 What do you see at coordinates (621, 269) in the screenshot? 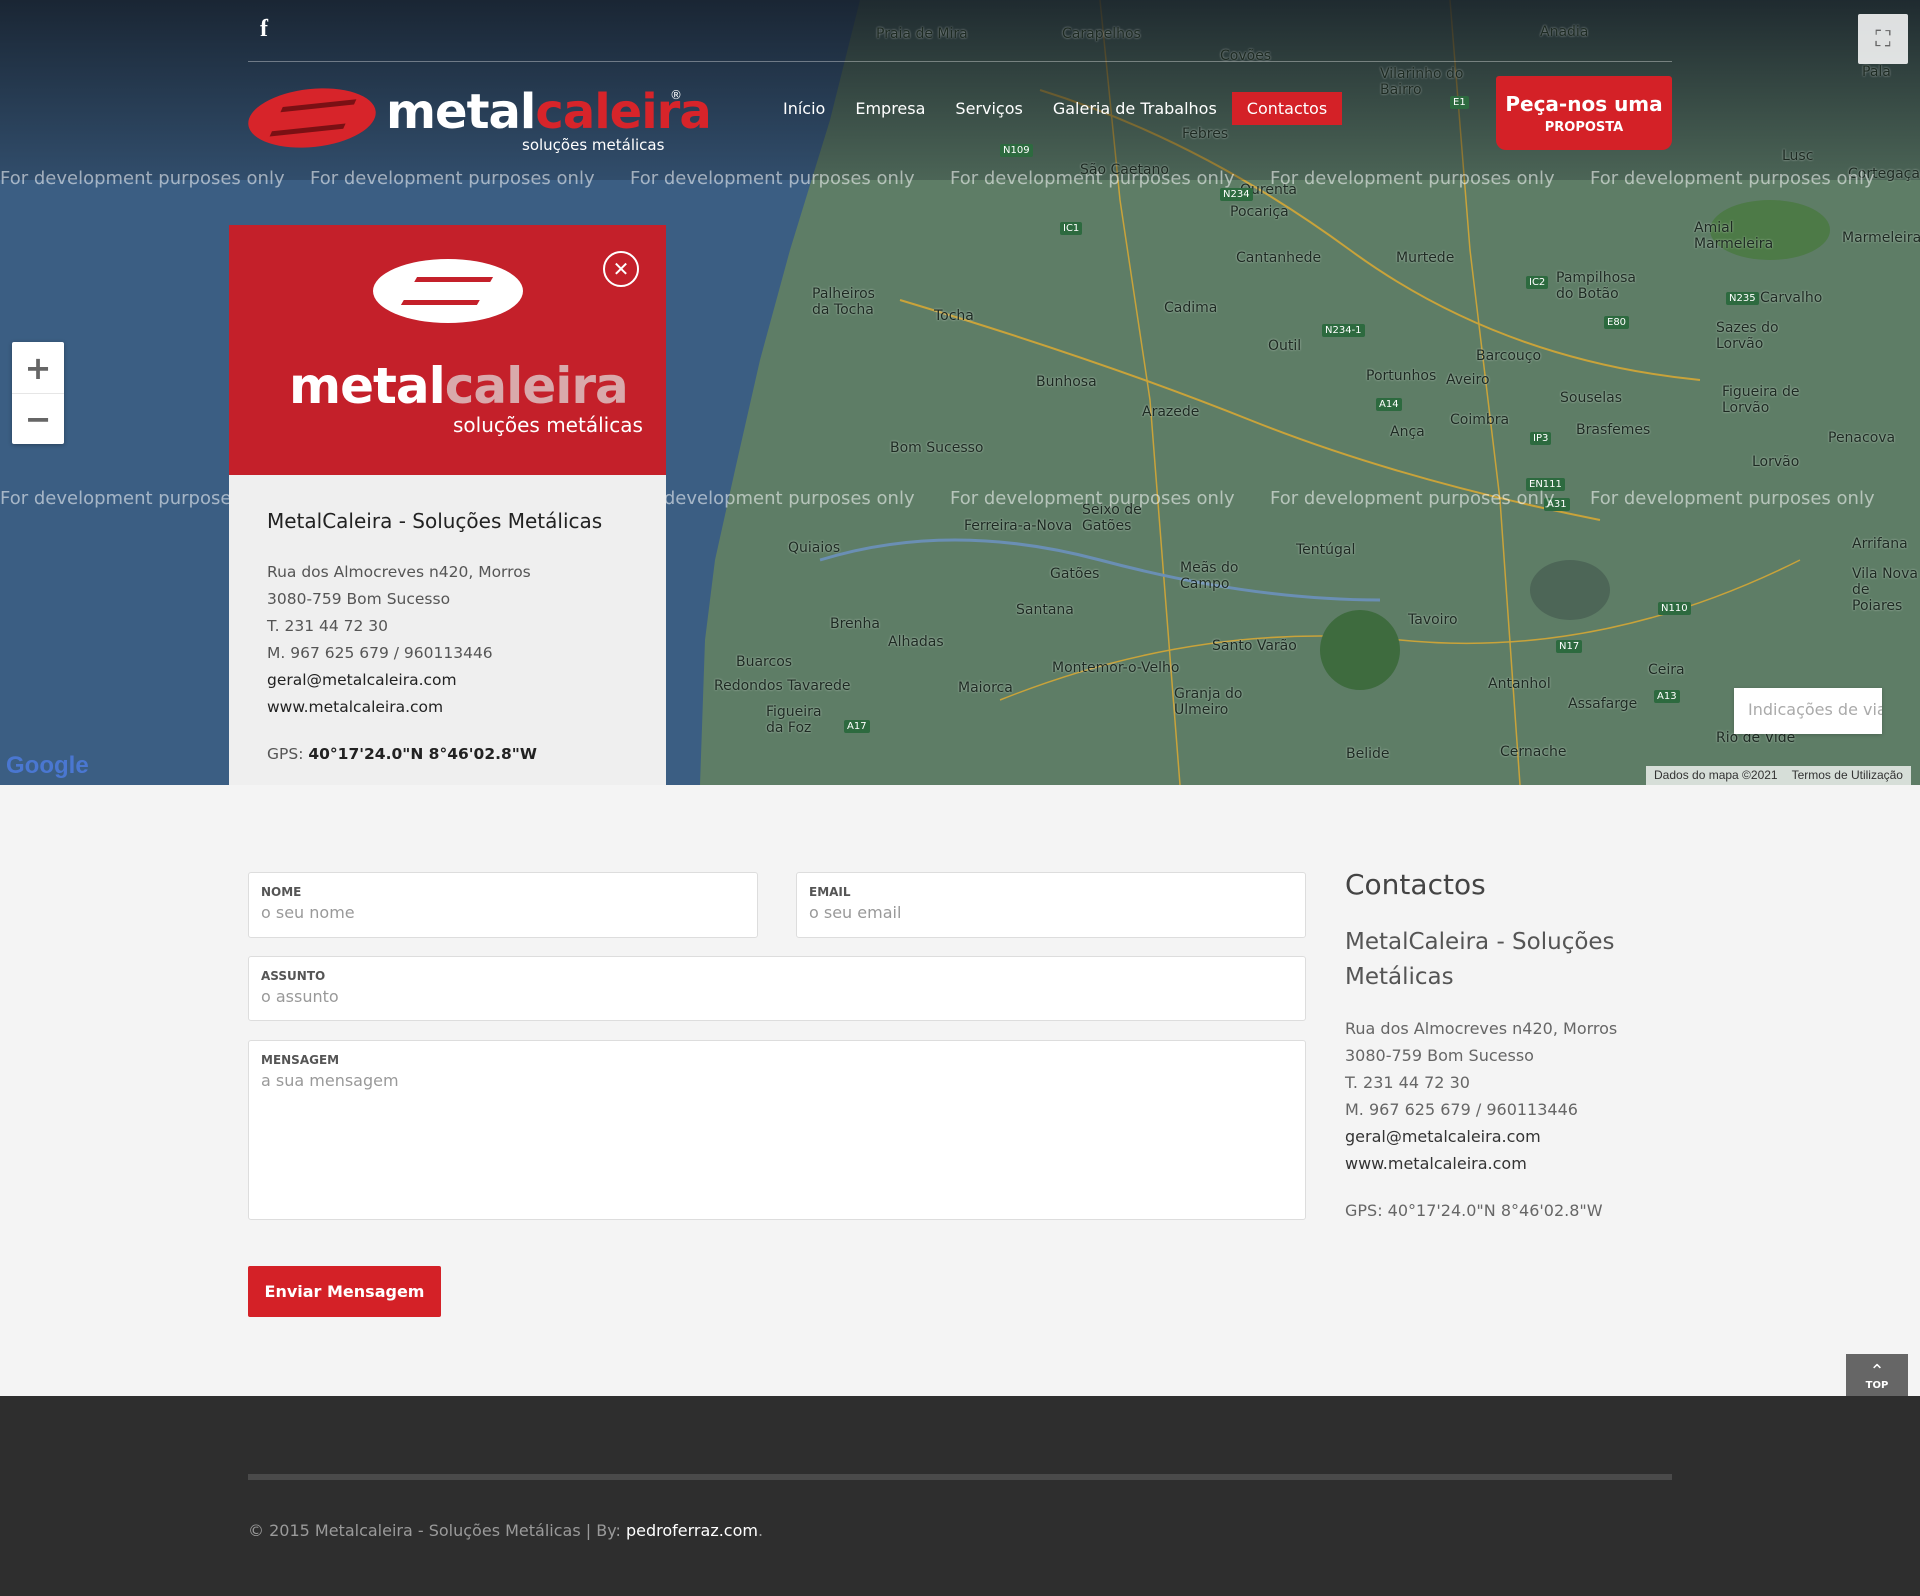
I see `close-icon: ✕` at bounding box center [621, 269].